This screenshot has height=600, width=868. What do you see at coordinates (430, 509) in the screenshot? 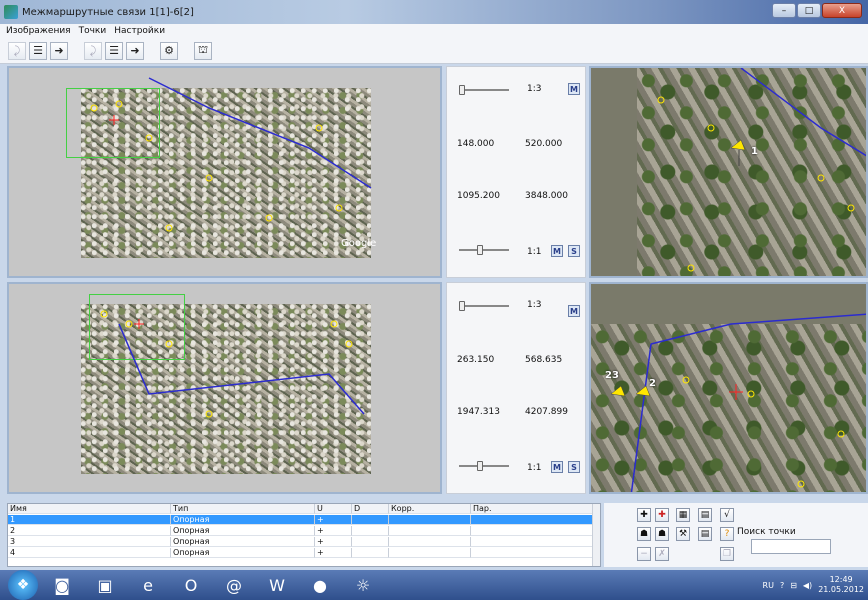
I see `col-corr: Корр.` at bounding box center [430, 509].